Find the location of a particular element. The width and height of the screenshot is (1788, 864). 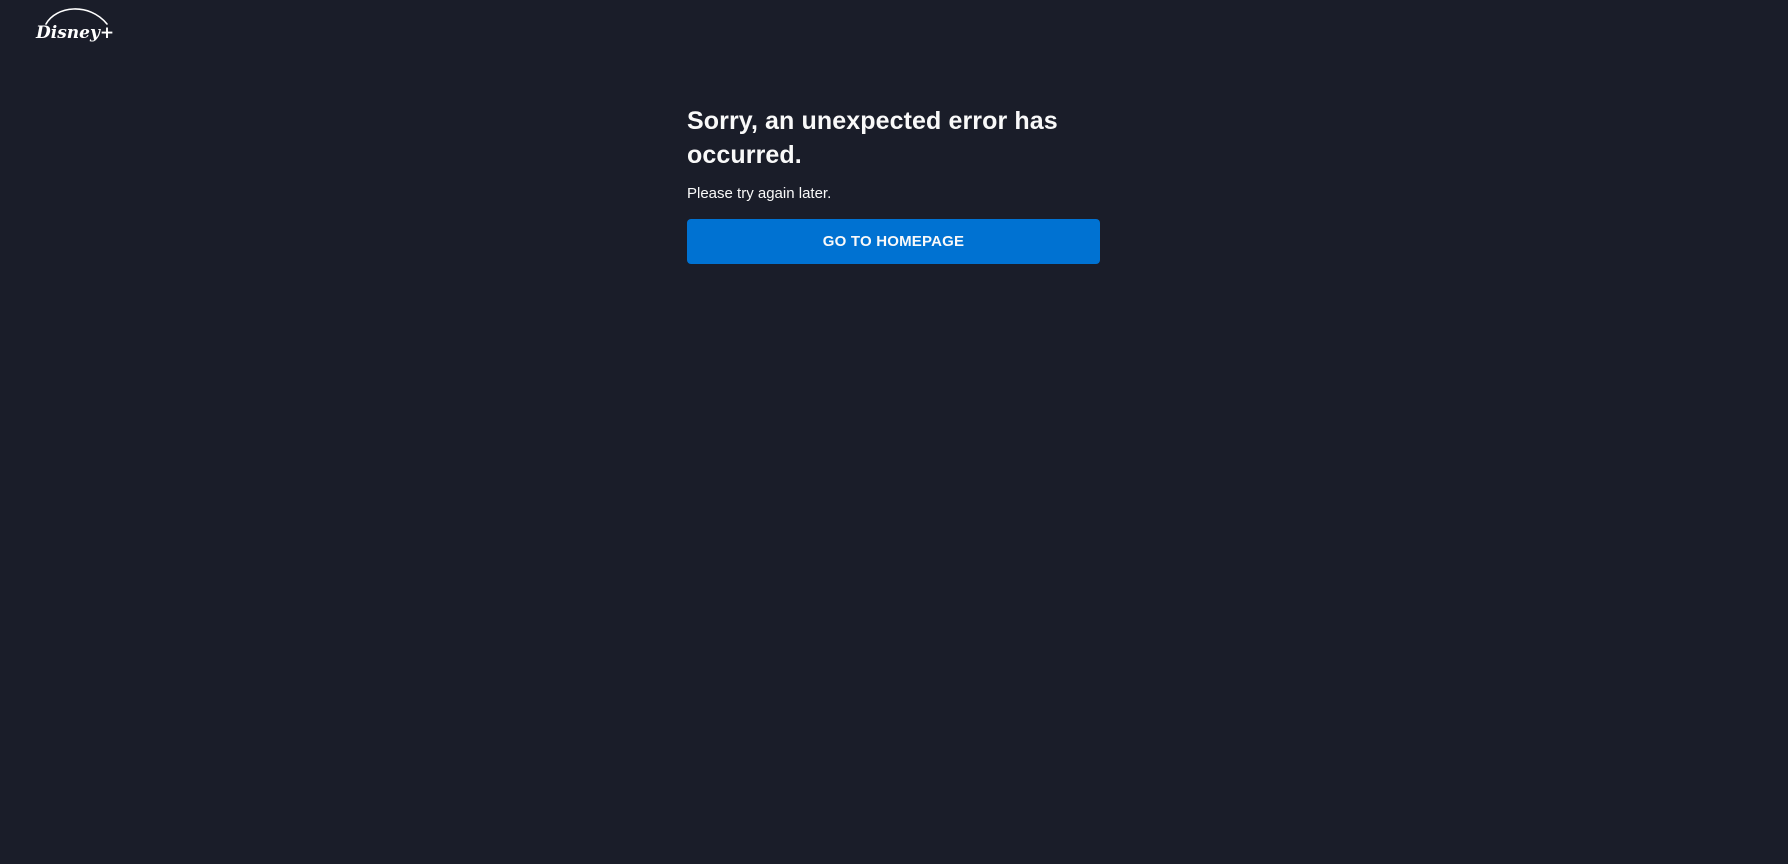

go-to-homepage-button: GO TO HOMEPAGE is located at coordinates (893, 241).